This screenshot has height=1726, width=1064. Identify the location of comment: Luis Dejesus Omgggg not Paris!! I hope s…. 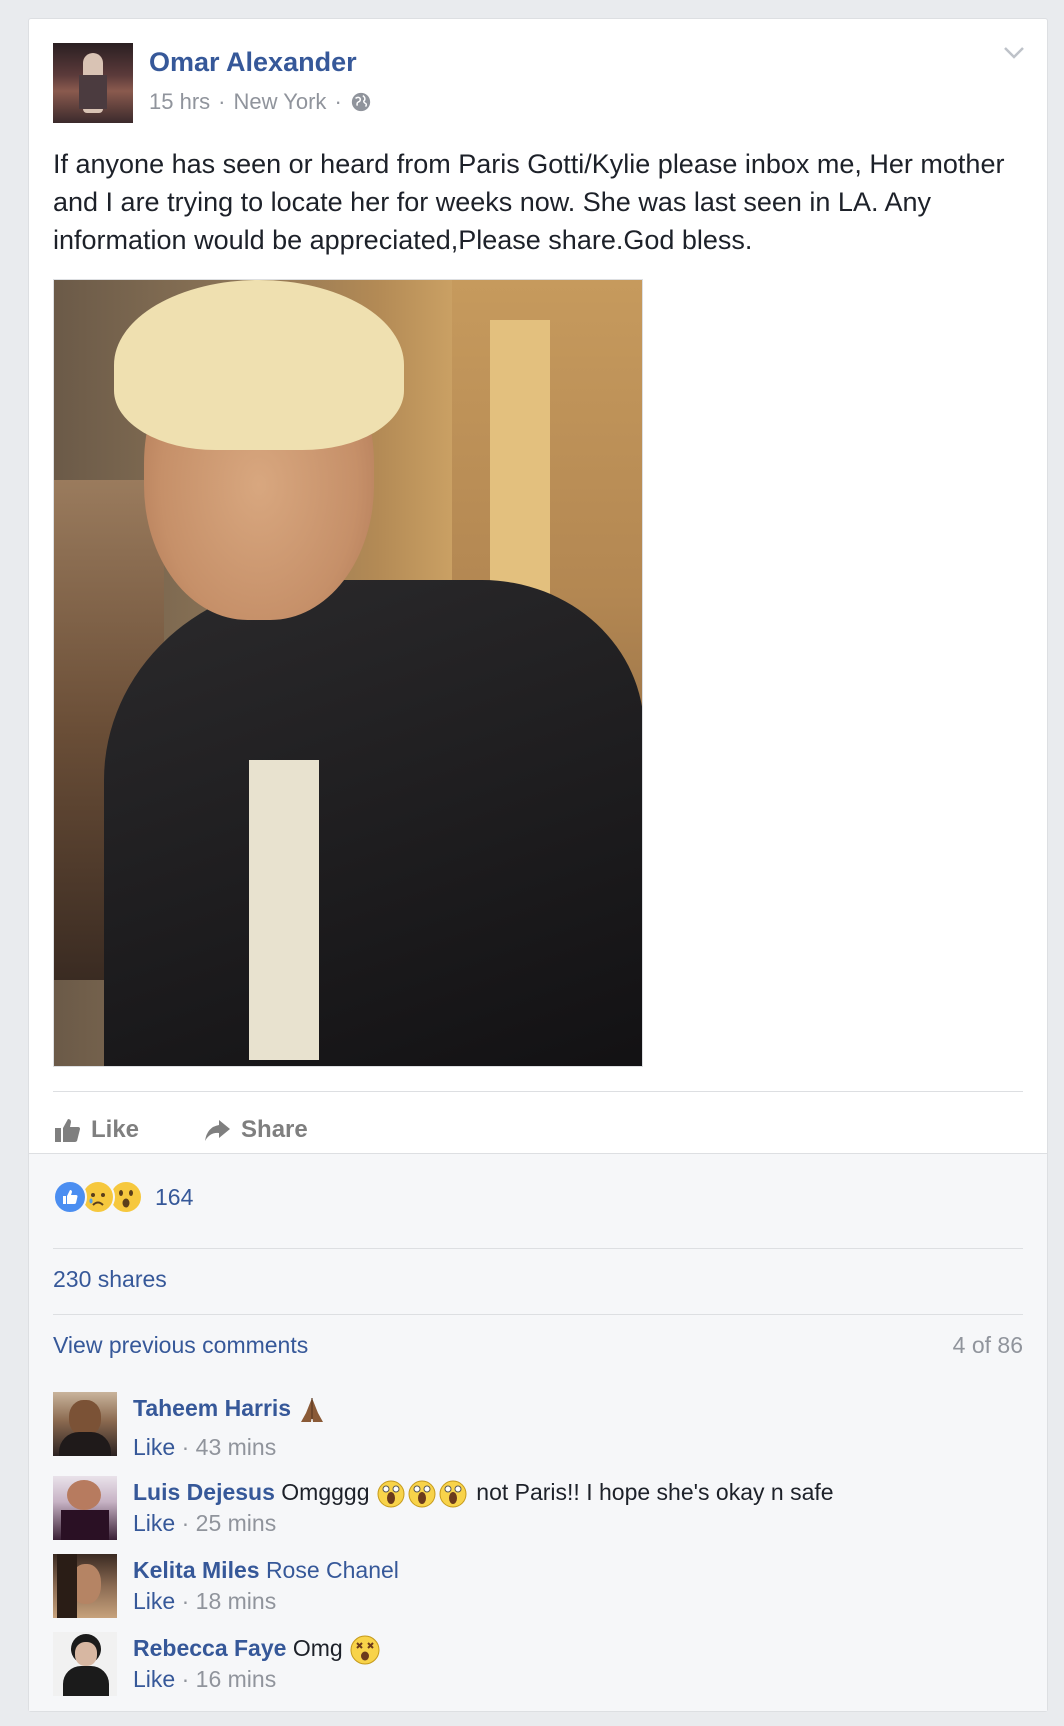
(538, 1514).